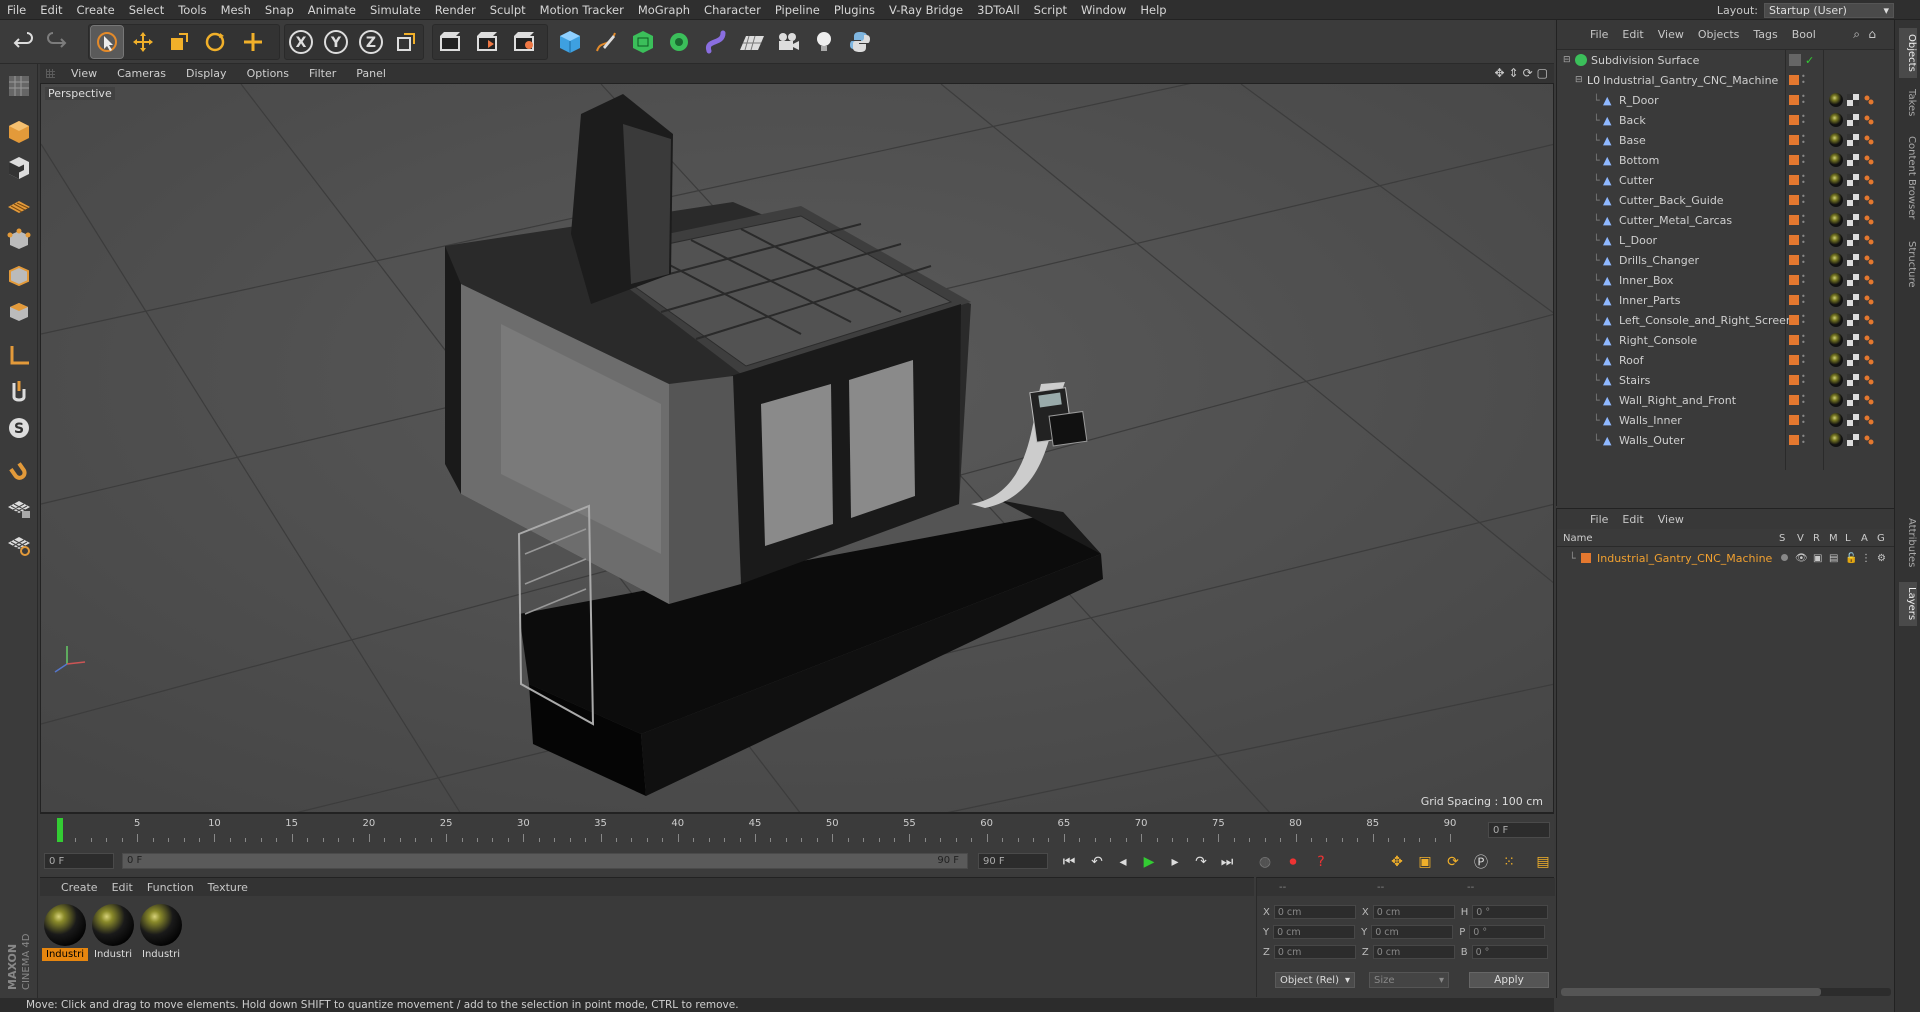  I want to click on go-to-end-icon: ⏭, so click(1227, 862).